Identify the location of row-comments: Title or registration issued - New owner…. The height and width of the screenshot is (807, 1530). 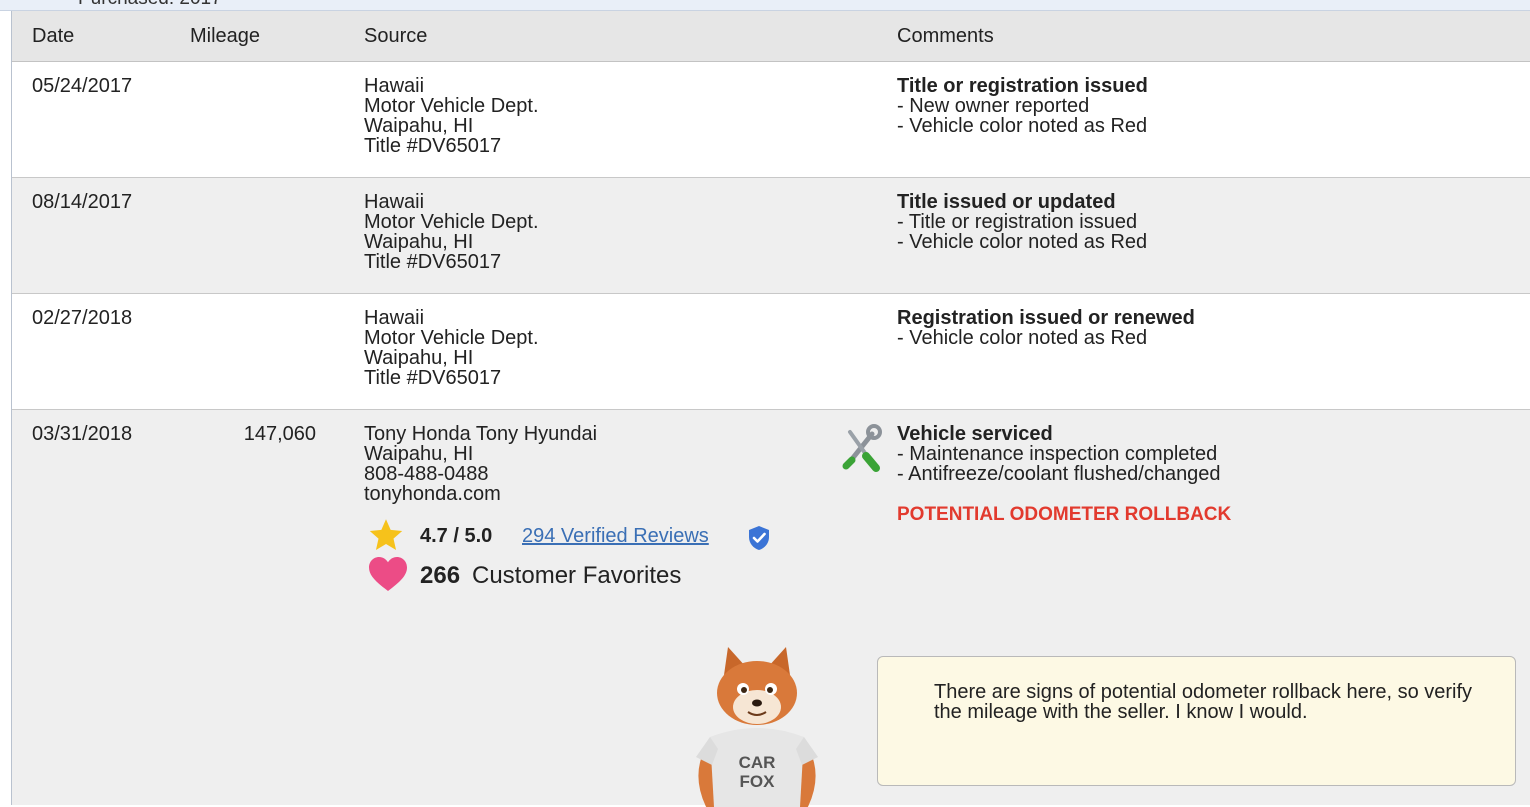
(1022, 106).